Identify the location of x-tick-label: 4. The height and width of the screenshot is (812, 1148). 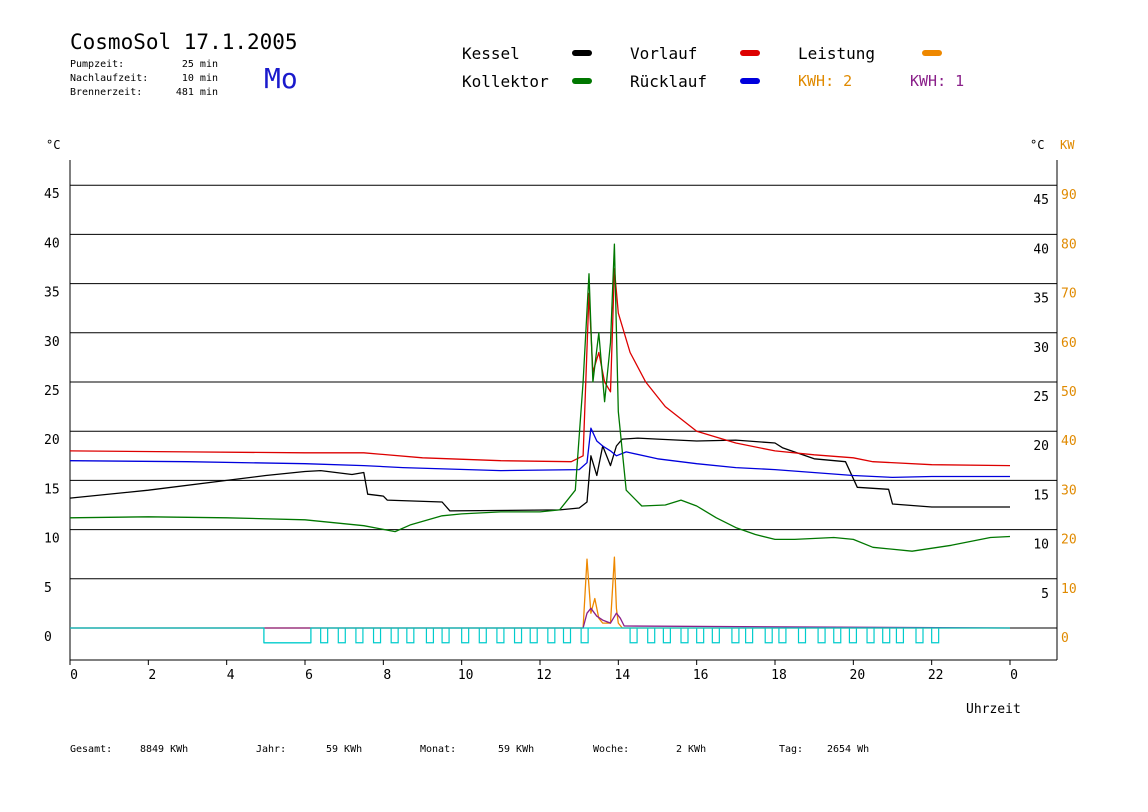
(231, 675).